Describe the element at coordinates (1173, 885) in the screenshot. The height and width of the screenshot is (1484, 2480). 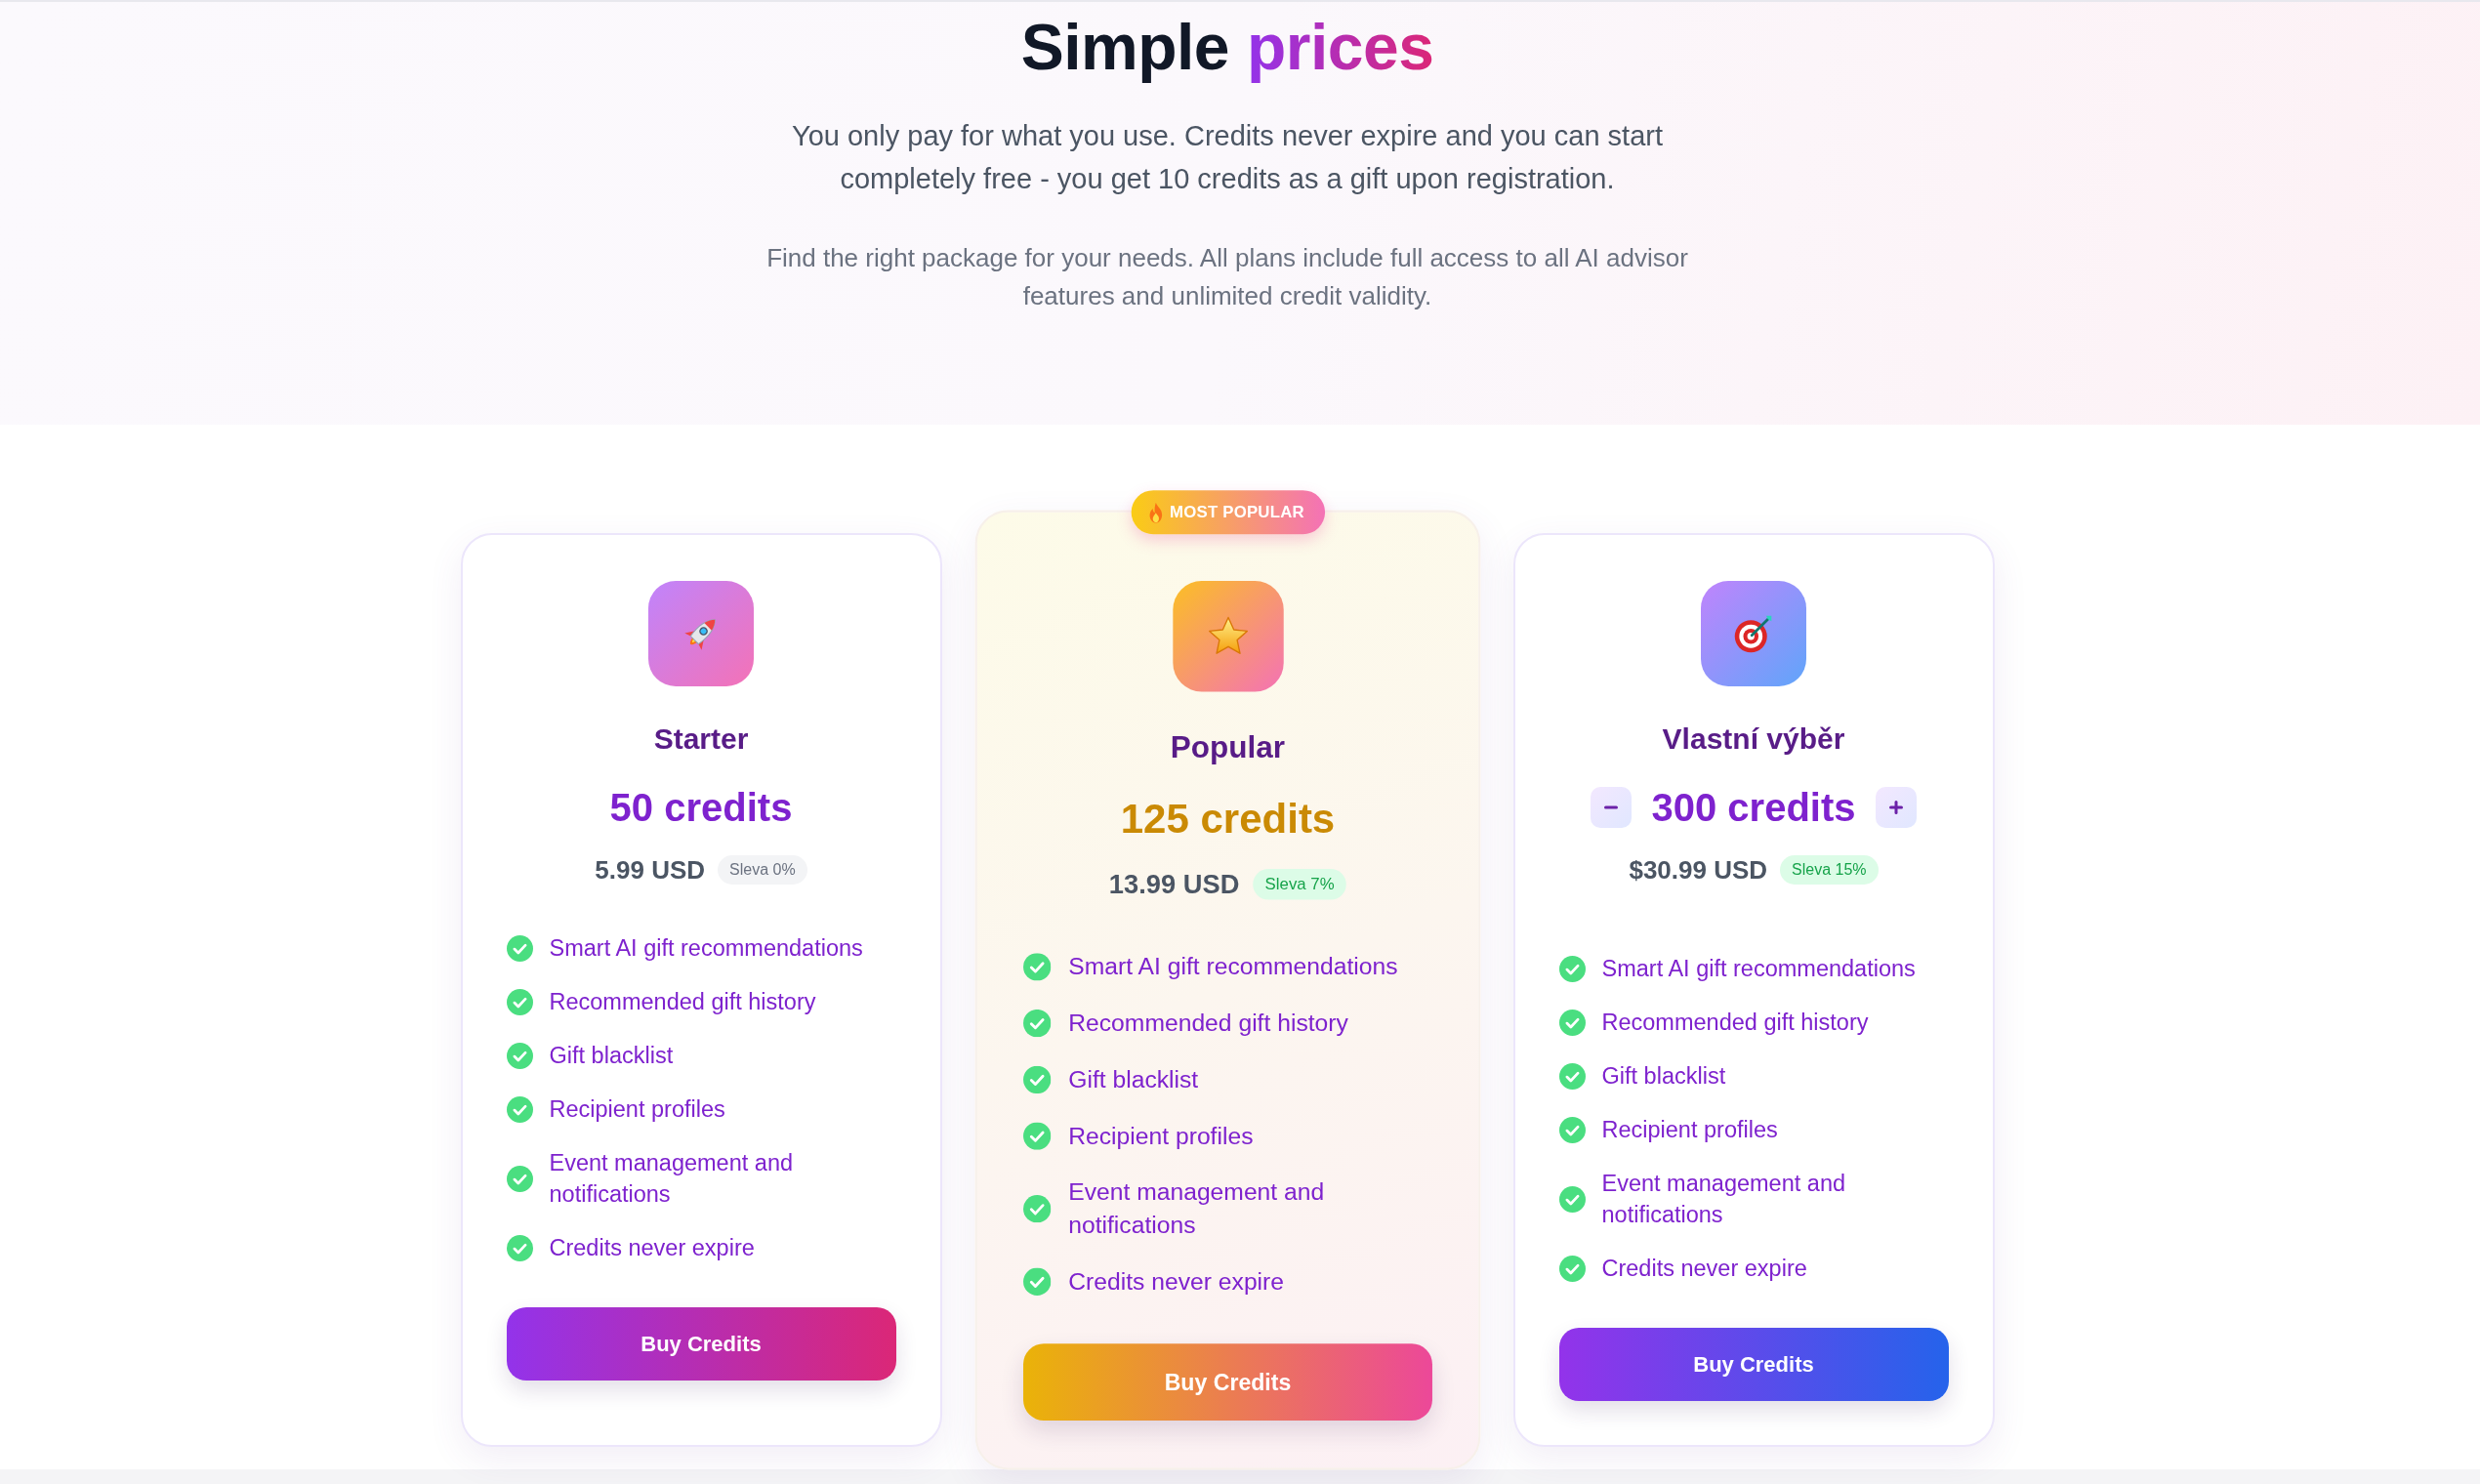
I see `plan-price: 13.99 USD` at that location.